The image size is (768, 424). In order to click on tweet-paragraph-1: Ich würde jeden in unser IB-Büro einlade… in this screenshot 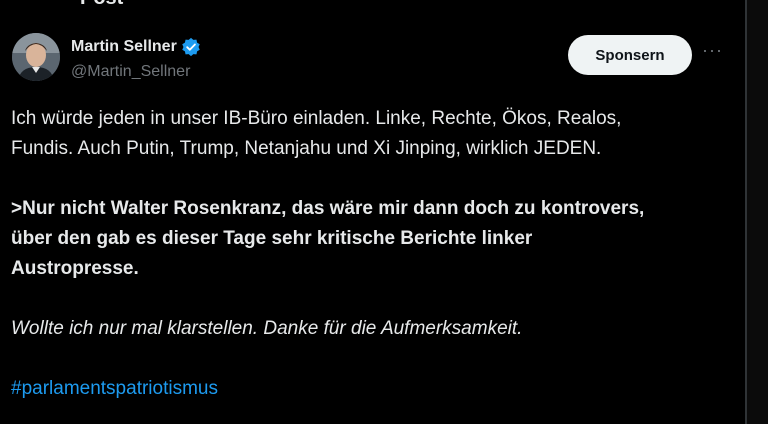, I will do `click(373, 134)`.